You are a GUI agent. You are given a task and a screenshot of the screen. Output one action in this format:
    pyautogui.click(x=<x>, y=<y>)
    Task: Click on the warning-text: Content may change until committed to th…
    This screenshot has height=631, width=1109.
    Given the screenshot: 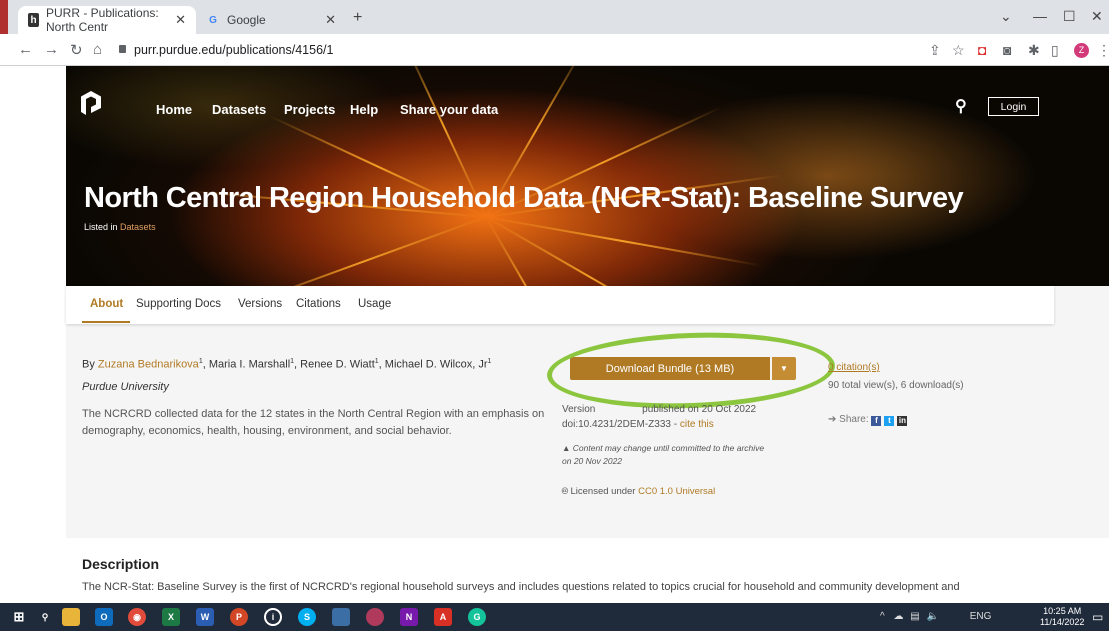 What is the action you would take?
    pyautogui.click(x=663, y=454)
    